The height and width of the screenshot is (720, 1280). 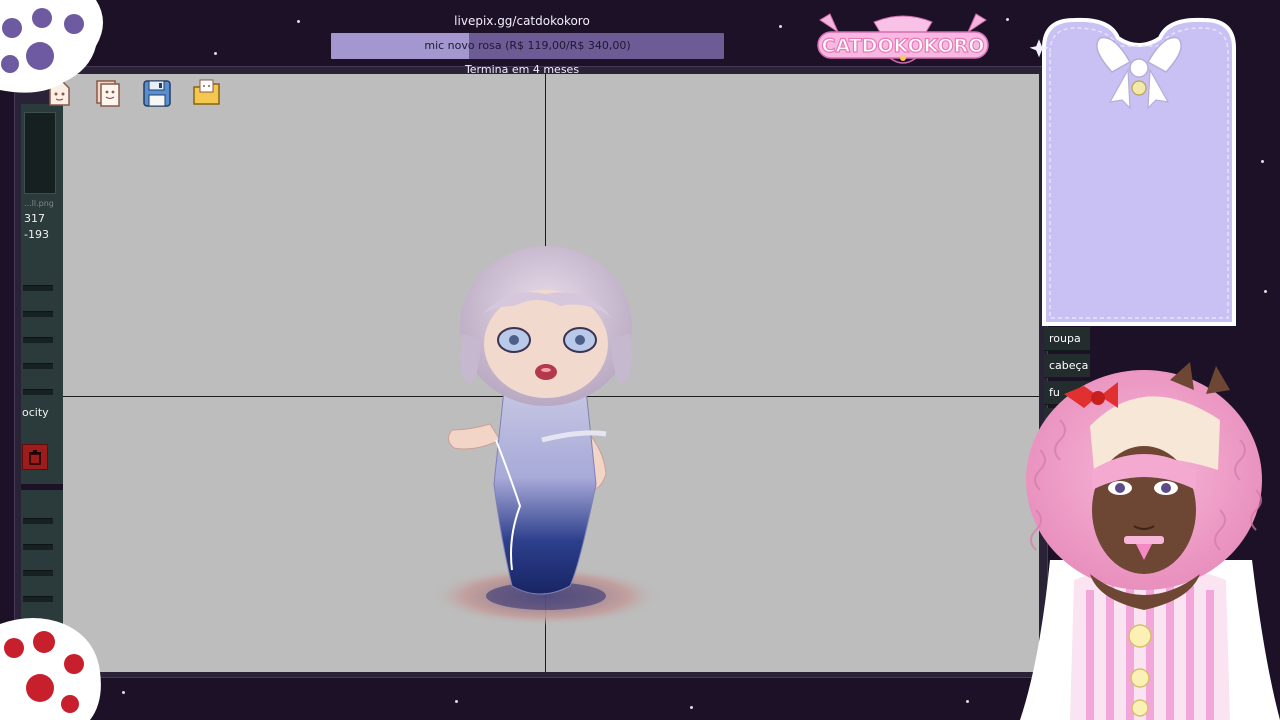 I want to click on trash-icon, so click(x=35, y=457).